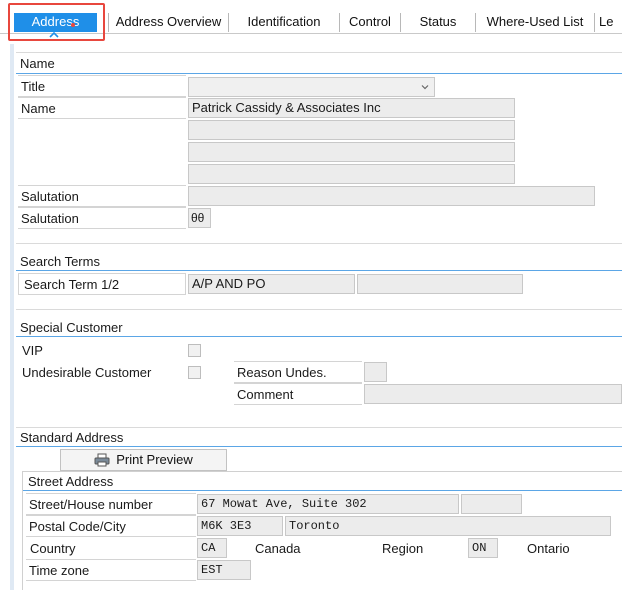 The image size is (622, 590). I want to click on undesirable-checkbox, so click(194, 372).